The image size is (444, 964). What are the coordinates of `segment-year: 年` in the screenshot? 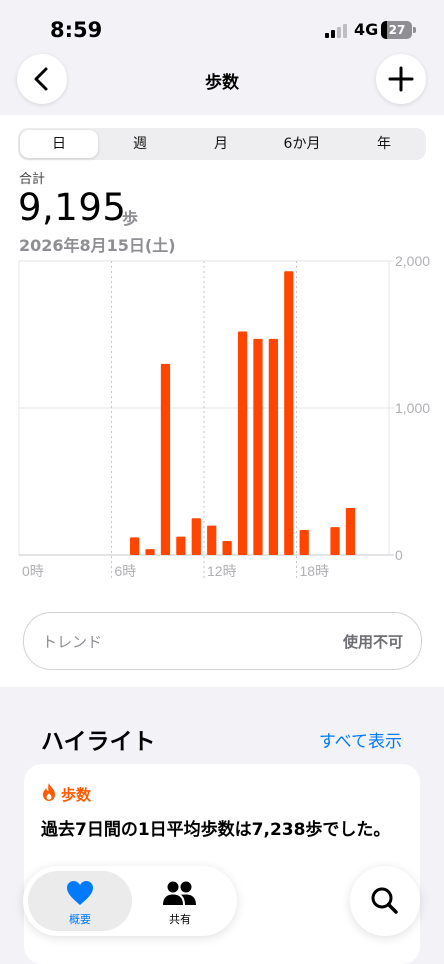 It's located at (384, 144).